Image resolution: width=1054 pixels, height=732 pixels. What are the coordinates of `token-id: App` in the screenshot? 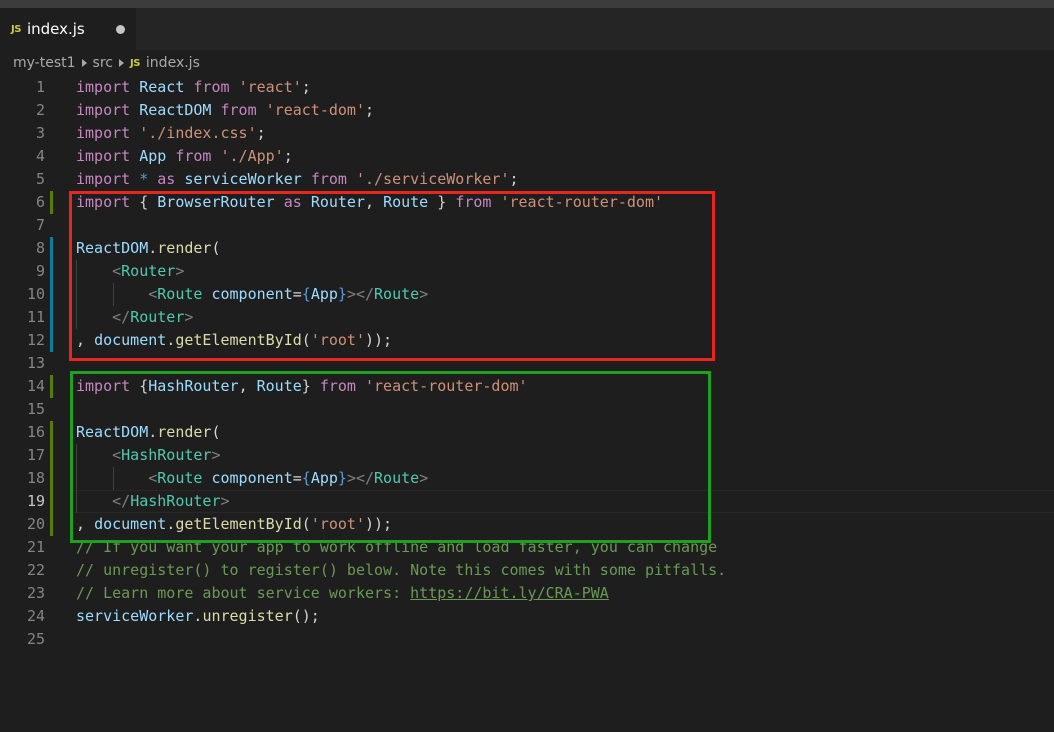 It's located at (153, 156).